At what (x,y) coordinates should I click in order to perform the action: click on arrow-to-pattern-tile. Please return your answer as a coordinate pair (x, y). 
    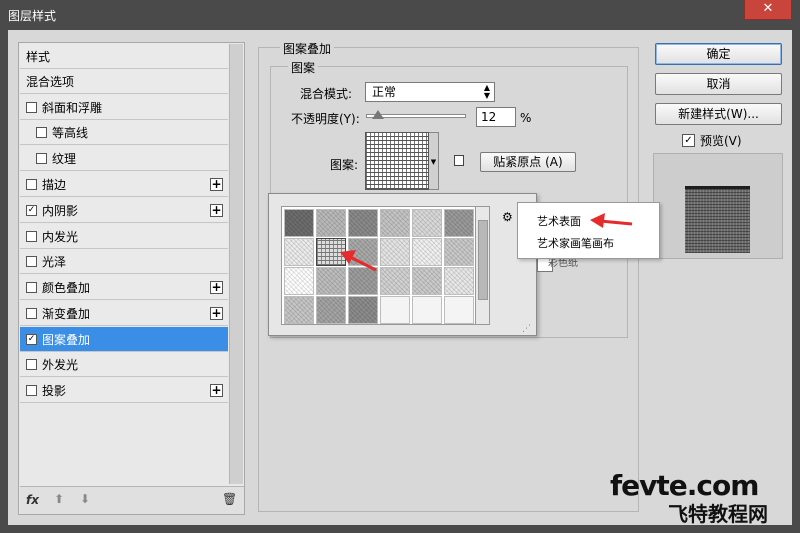
    Looking at the image, I should click on (358, 261).